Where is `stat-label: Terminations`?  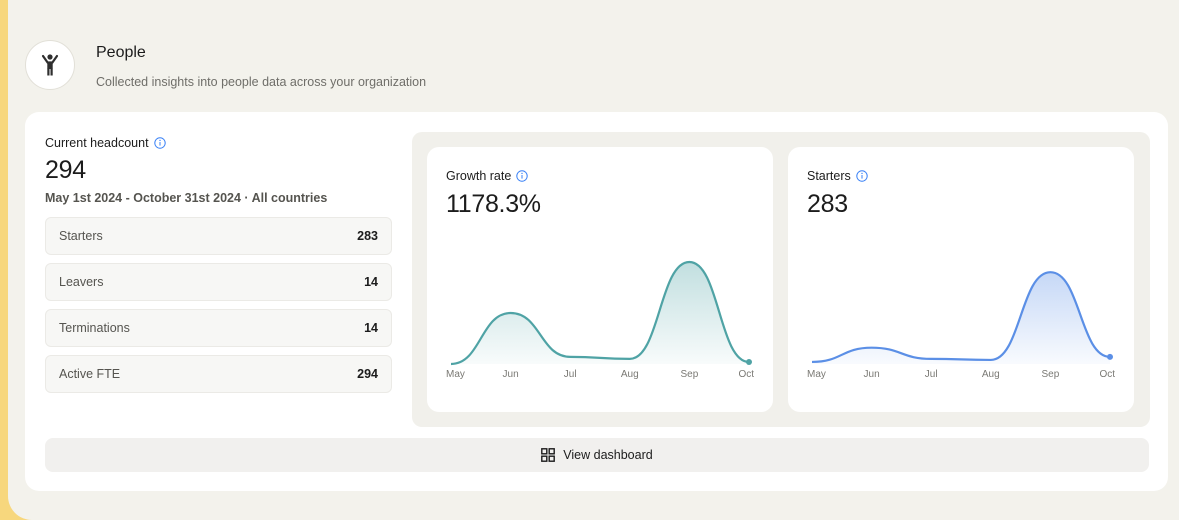 stat-label: Terminations is located at coordinates (94, 328).